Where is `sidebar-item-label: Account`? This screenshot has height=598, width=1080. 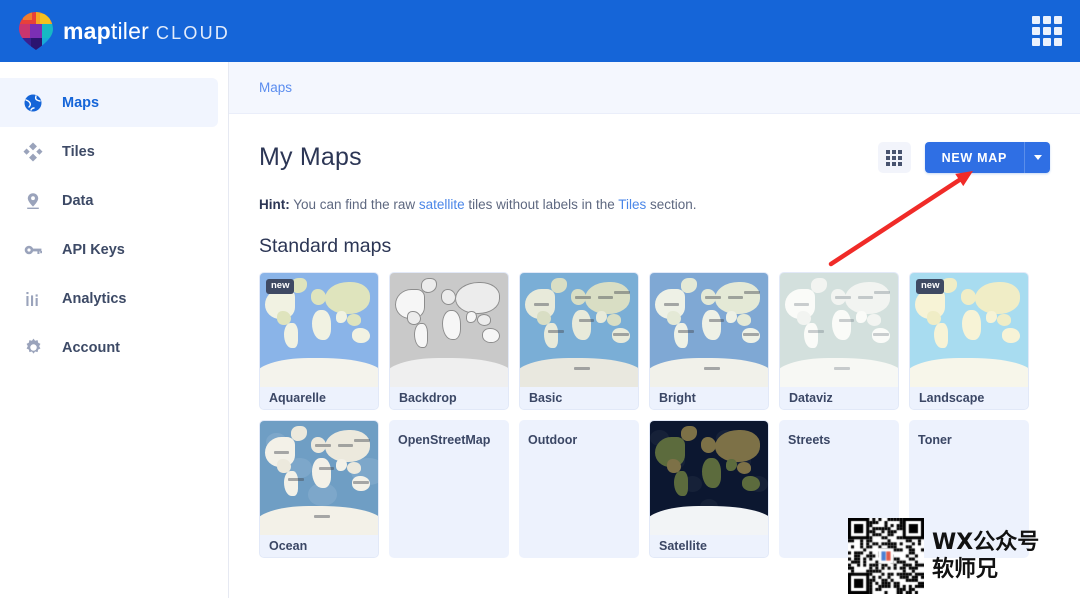
sidebar-item-label: Account is located at coordinates (91, 347).